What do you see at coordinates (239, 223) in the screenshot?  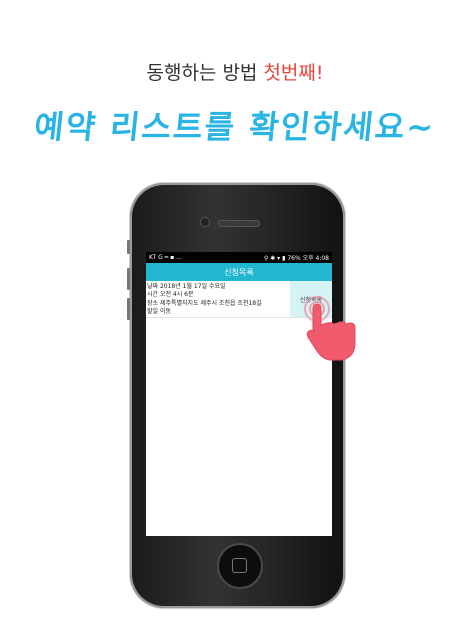 I see `speaker-grille` at bounding box center [239, 223].